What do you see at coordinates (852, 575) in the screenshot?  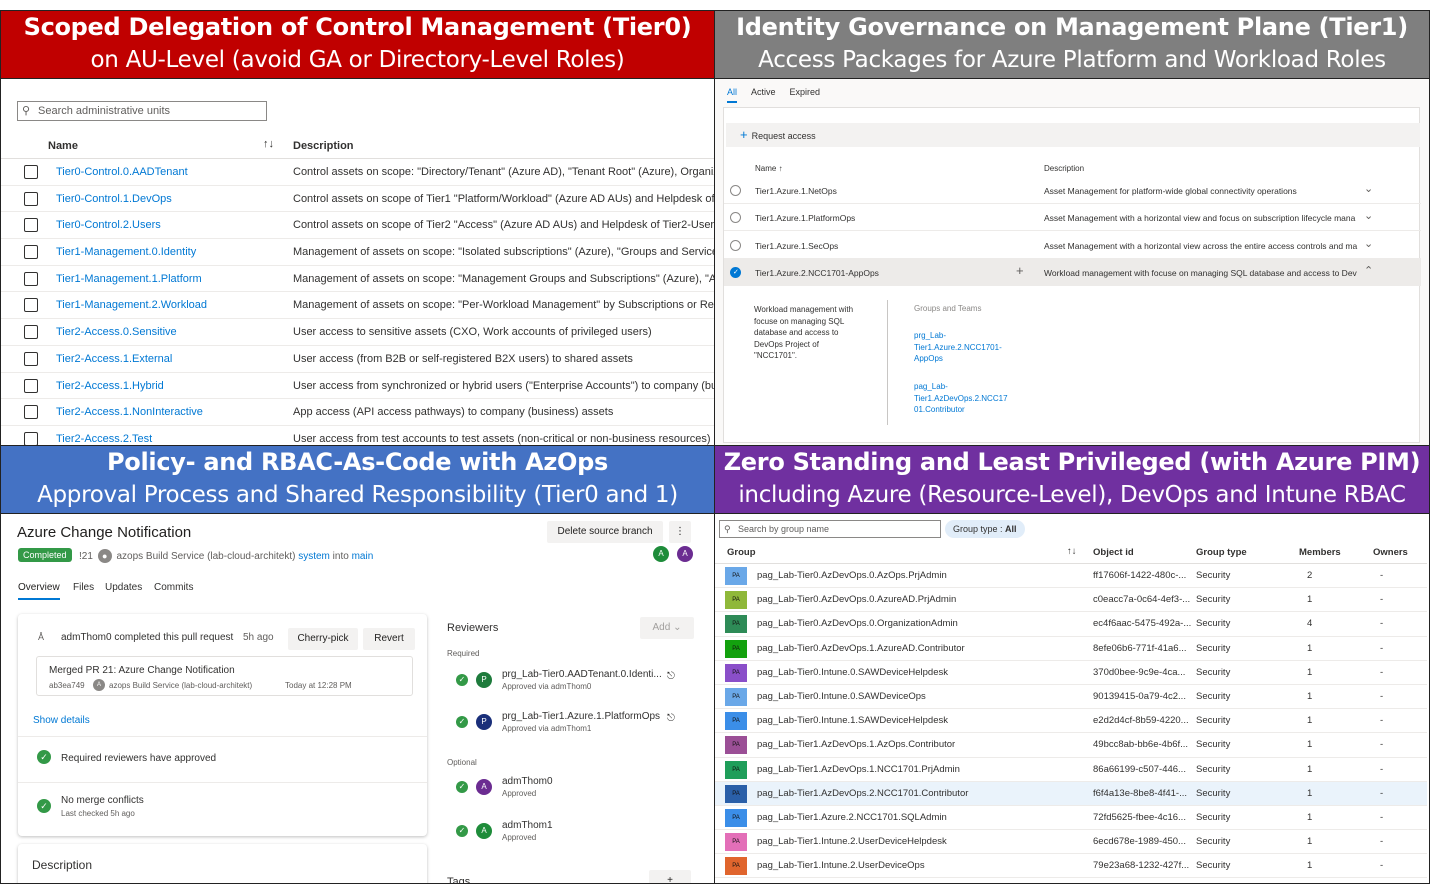 I see `group-name: pag_Lab-Tier0.AzDevOps.0.AzOps.PrjAdmin` at bounding box center [852, 575].